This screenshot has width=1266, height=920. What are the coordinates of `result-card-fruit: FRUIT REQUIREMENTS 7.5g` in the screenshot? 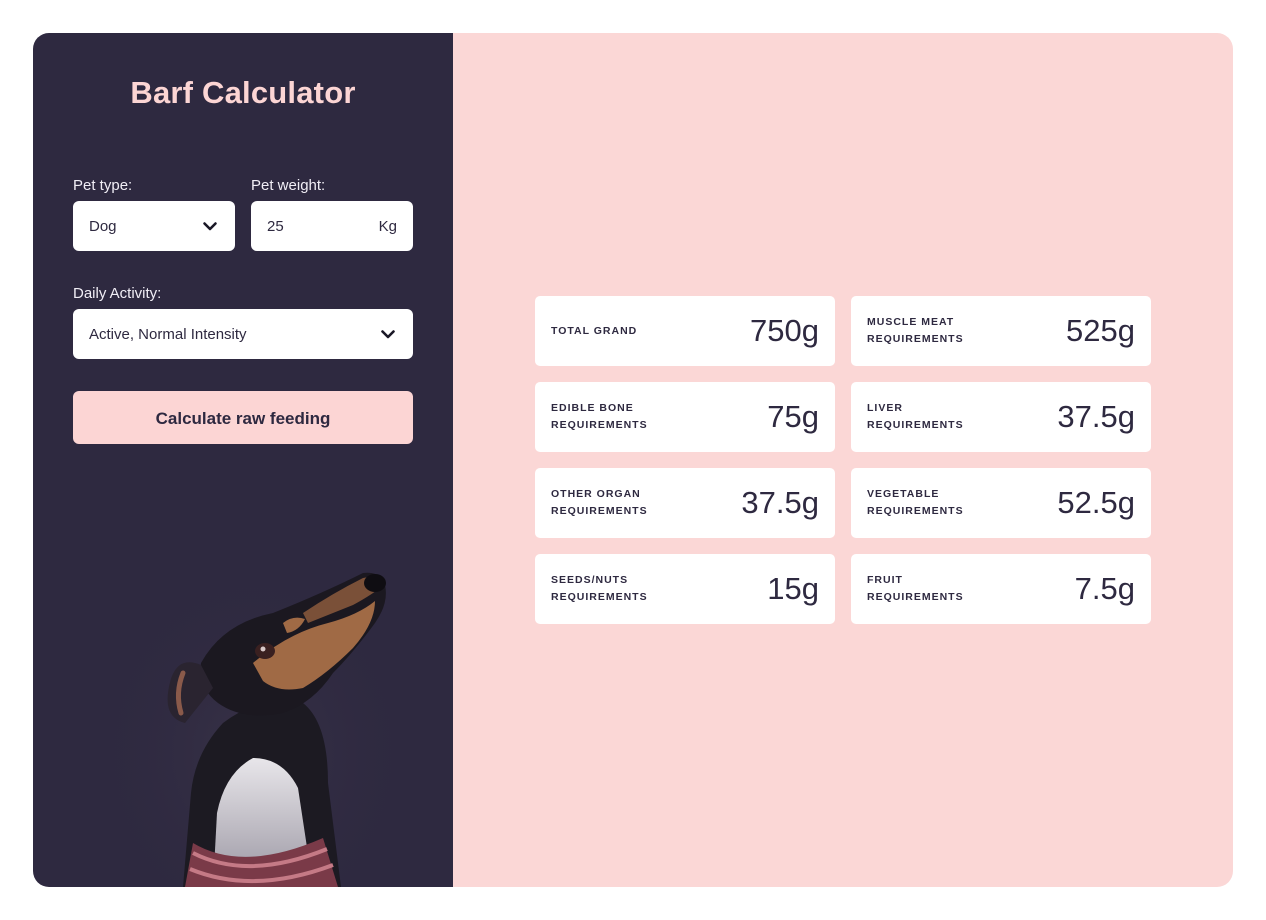 It's located at (1001, 589).